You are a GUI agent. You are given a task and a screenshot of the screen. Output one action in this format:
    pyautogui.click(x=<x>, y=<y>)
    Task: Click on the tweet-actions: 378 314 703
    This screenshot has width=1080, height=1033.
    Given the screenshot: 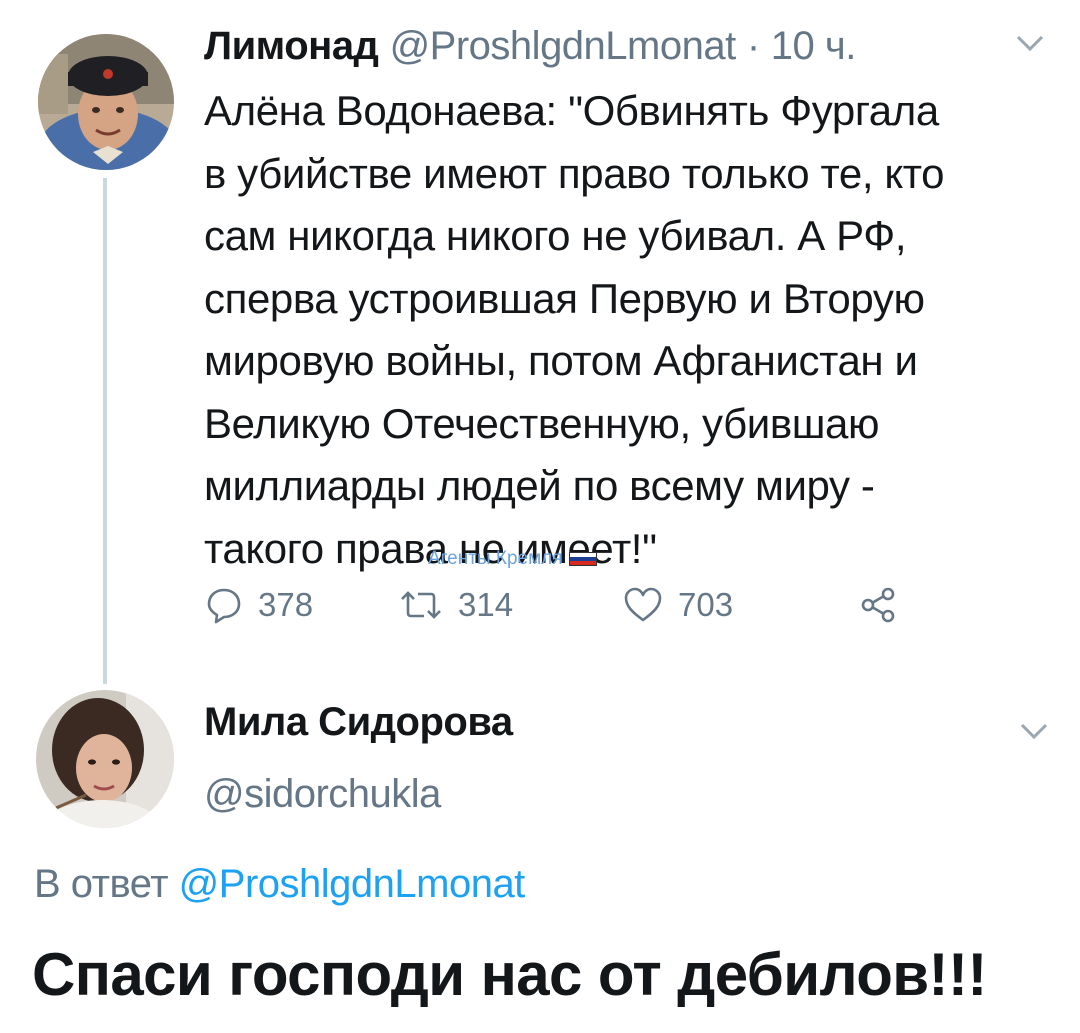 What is the action you would take?
    pyautogui.click(x=564, y=610)
    